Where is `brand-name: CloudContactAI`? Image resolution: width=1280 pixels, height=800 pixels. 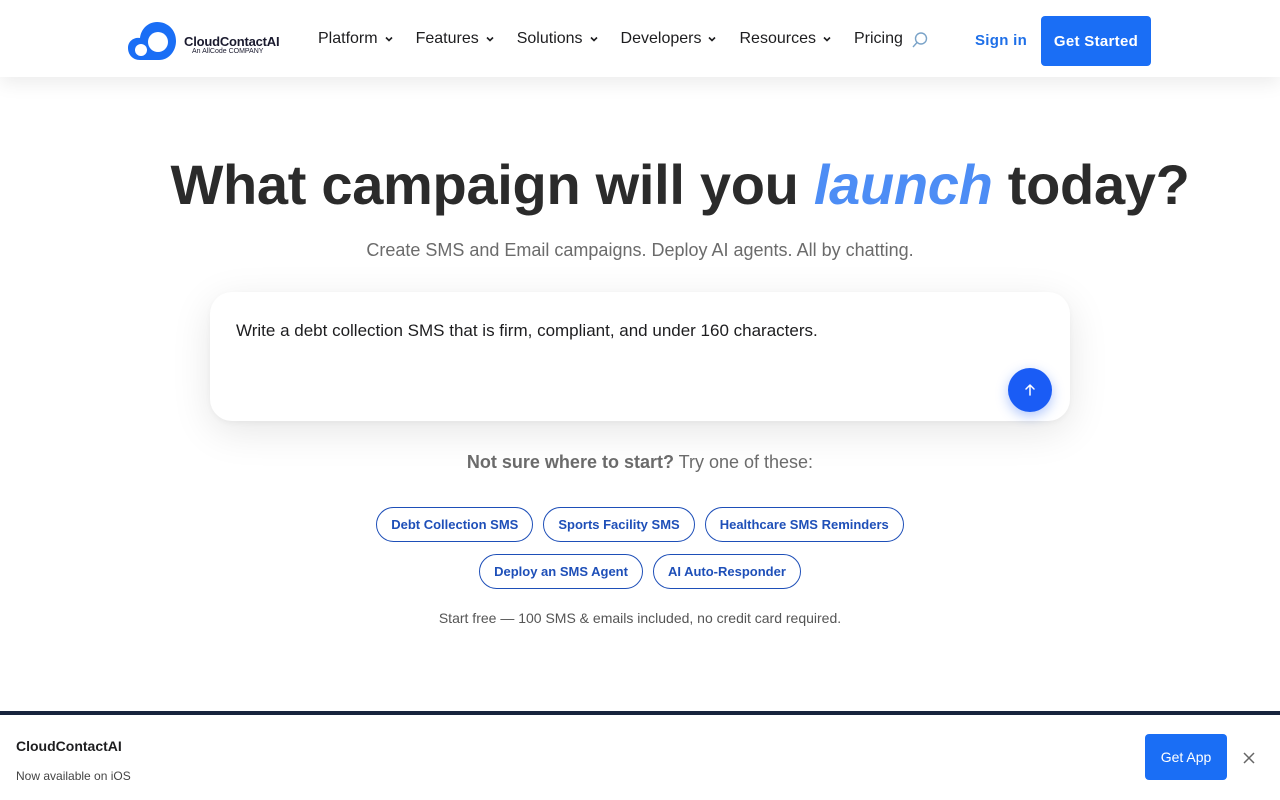 brand-name: CloudContactAI is located at coordinates (232, 41).